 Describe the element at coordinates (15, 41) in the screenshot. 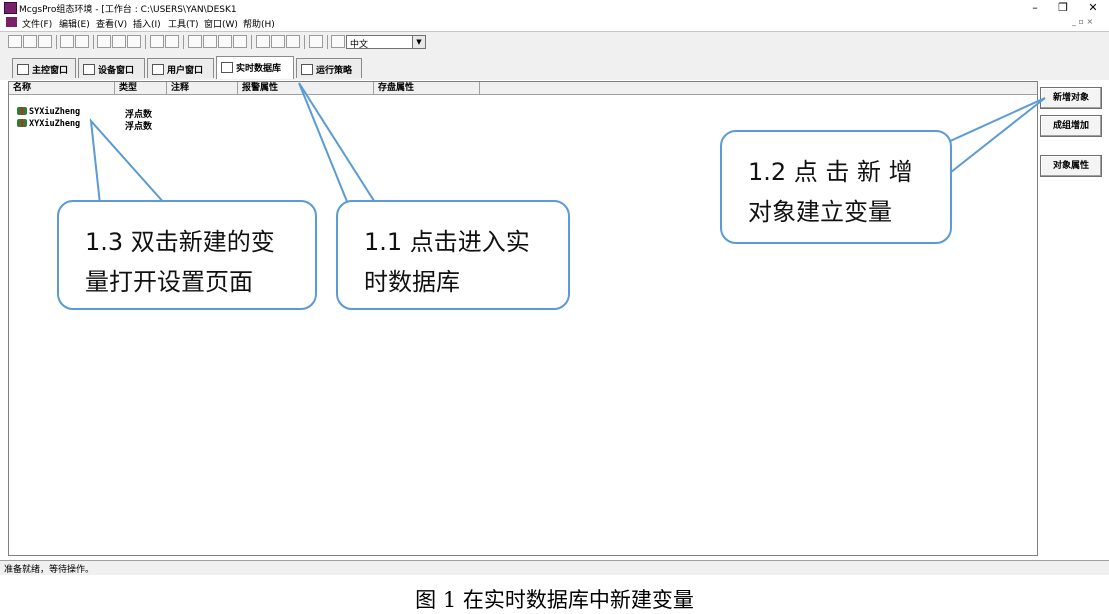

I see `new-file-icon` at that location.